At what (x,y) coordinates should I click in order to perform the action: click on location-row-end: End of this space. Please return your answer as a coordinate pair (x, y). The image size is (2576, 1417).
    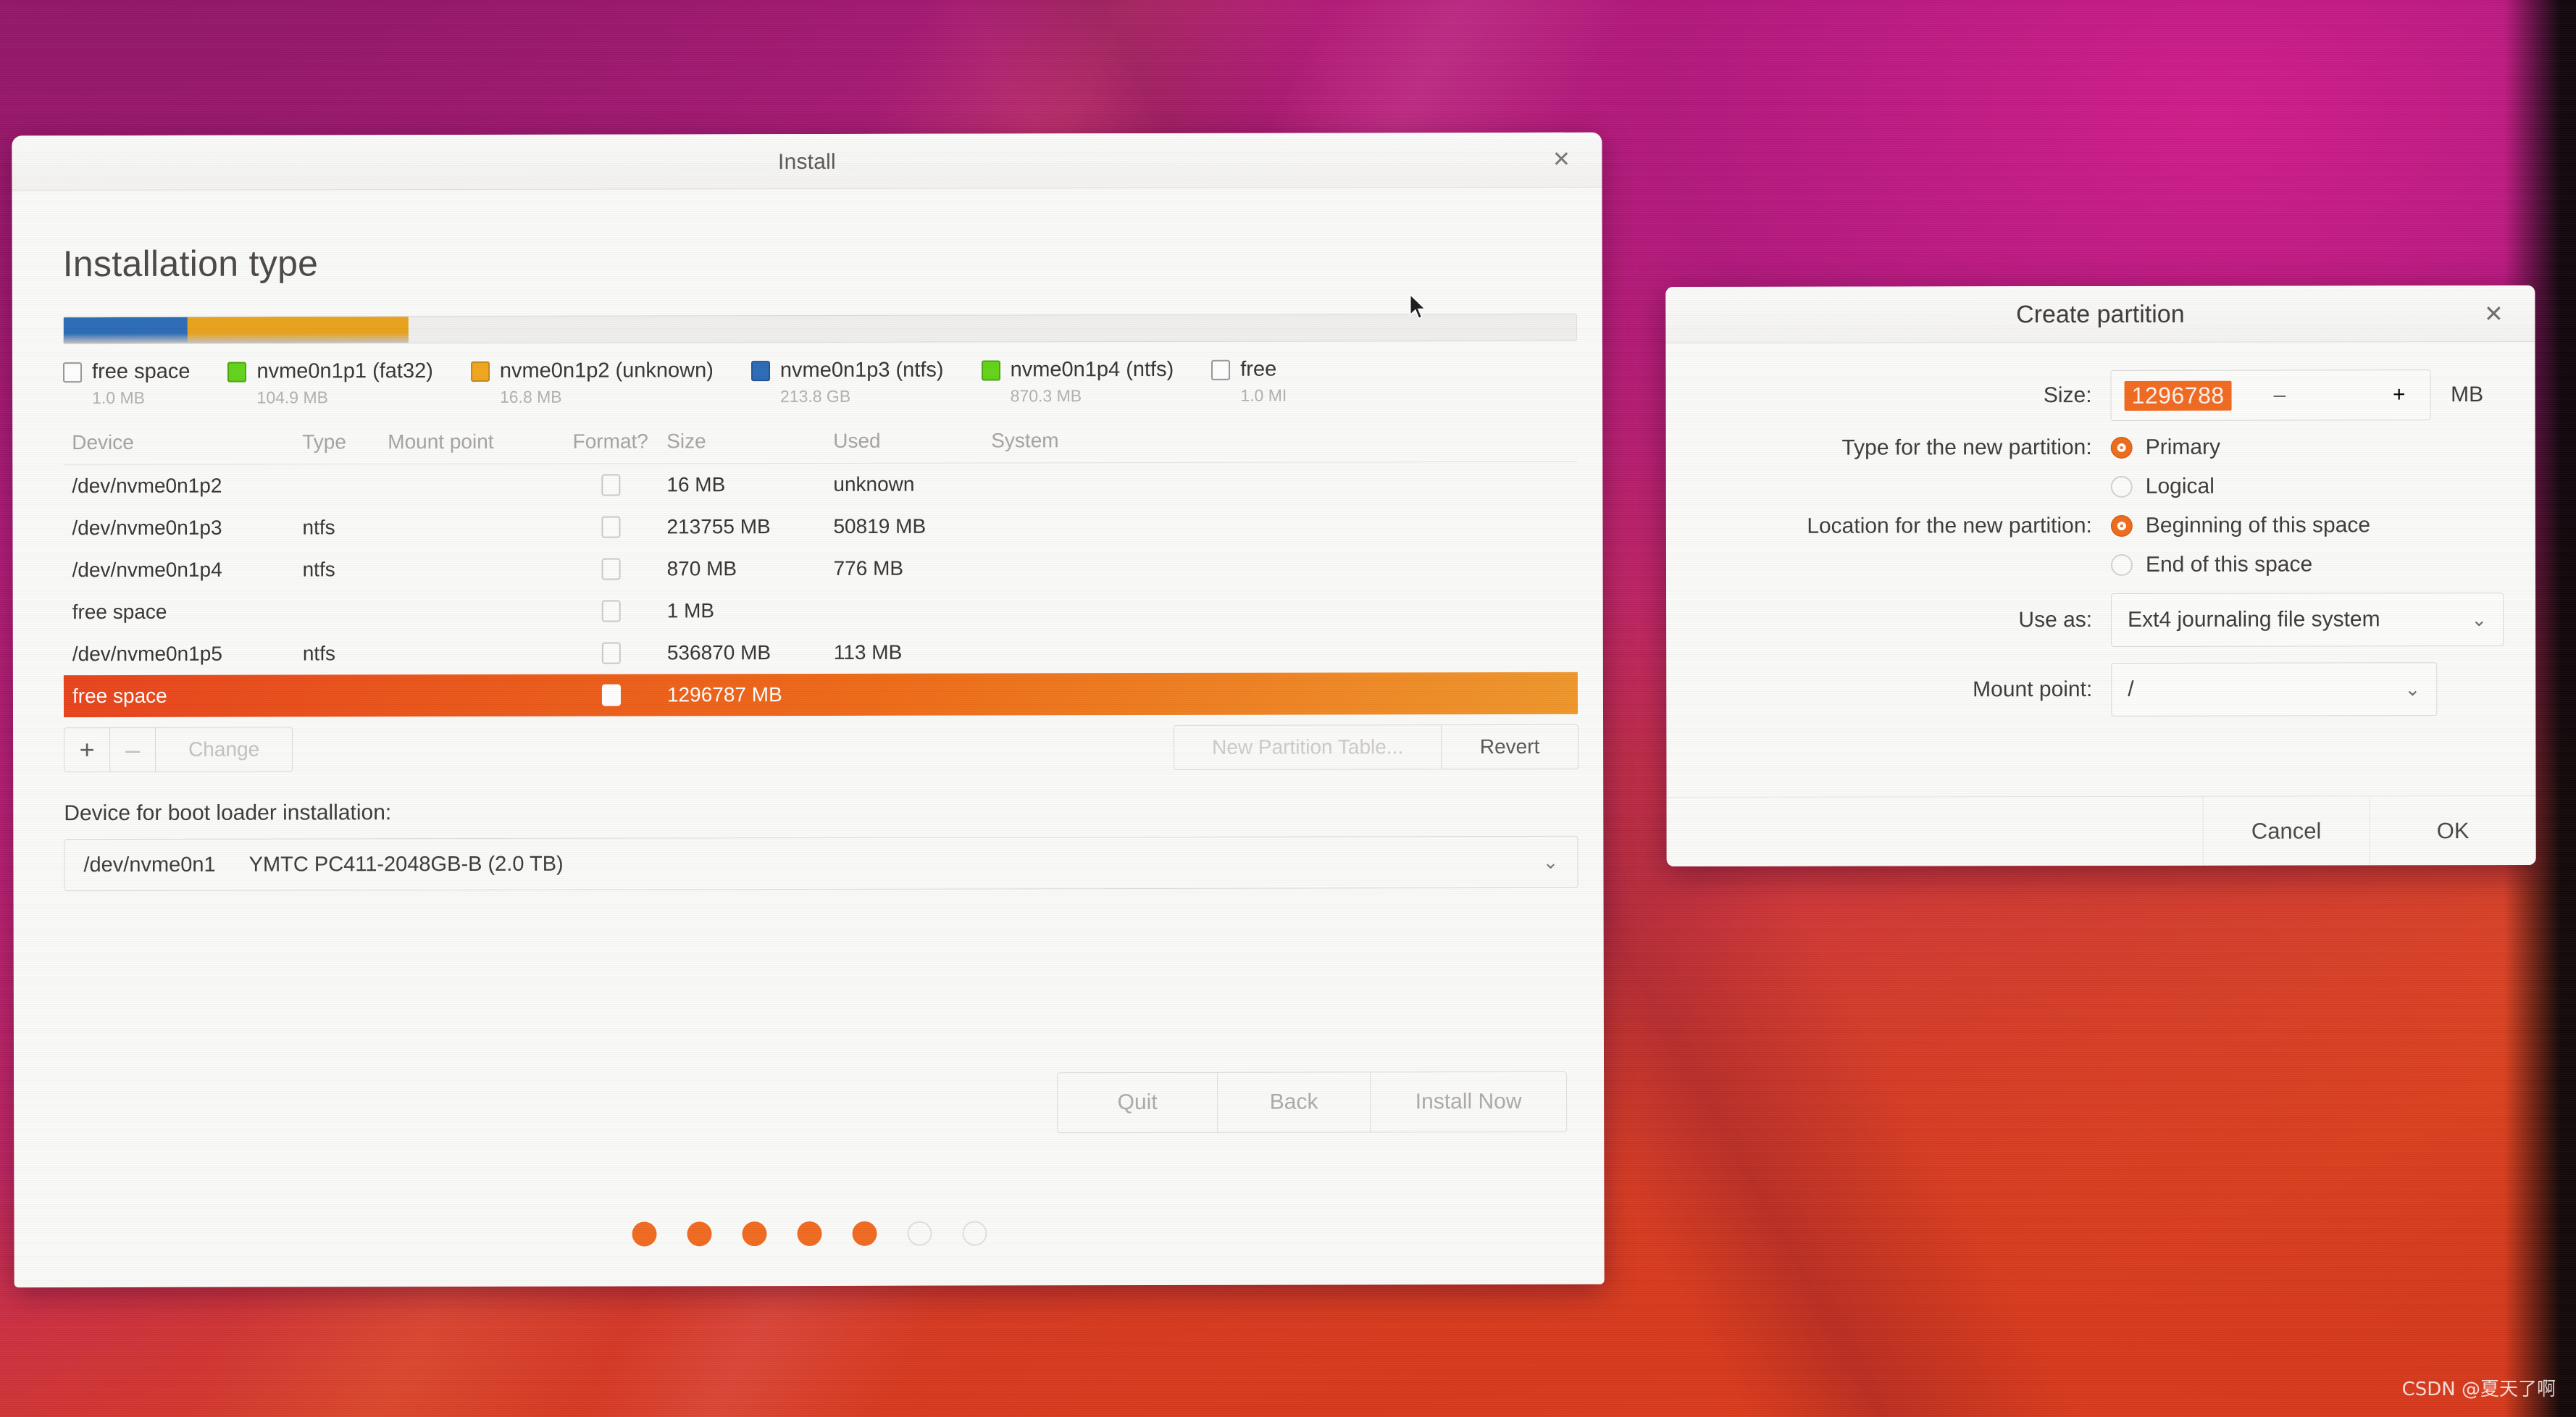
    Looking at the image, I should click on (2101, 565).